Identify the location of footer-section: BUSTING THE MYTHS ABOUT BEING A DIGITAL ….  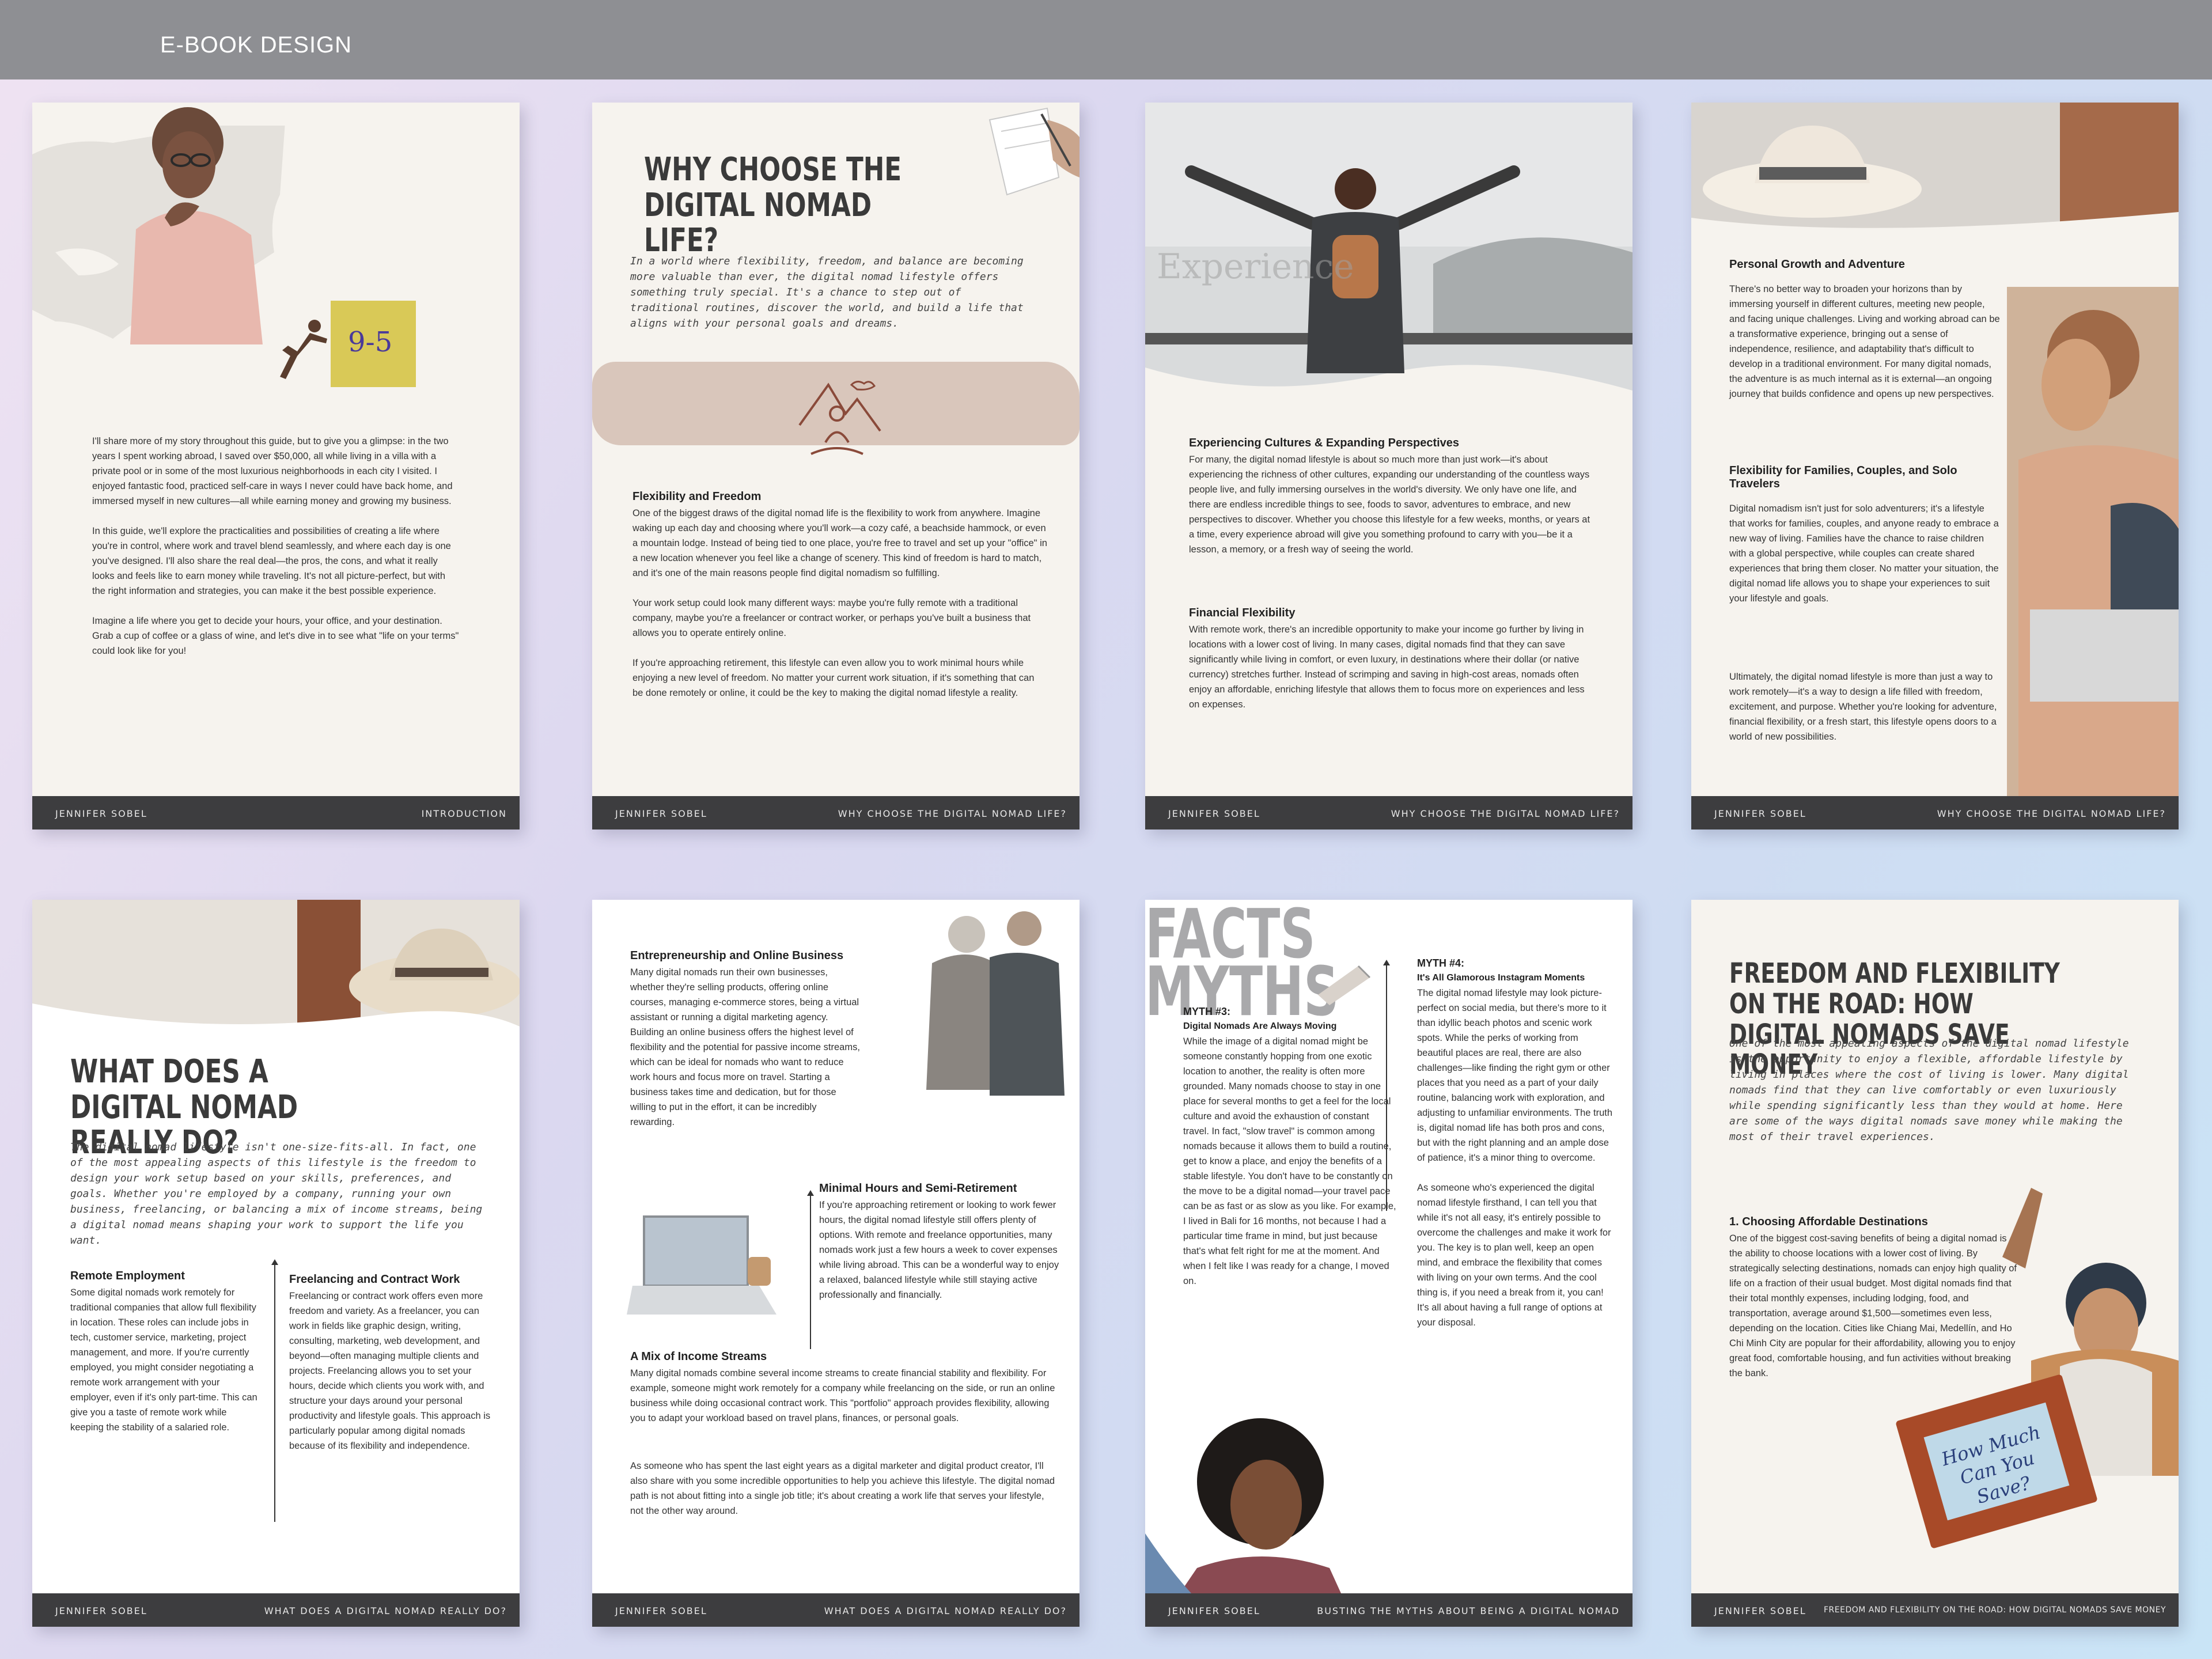
(1468, 1610).